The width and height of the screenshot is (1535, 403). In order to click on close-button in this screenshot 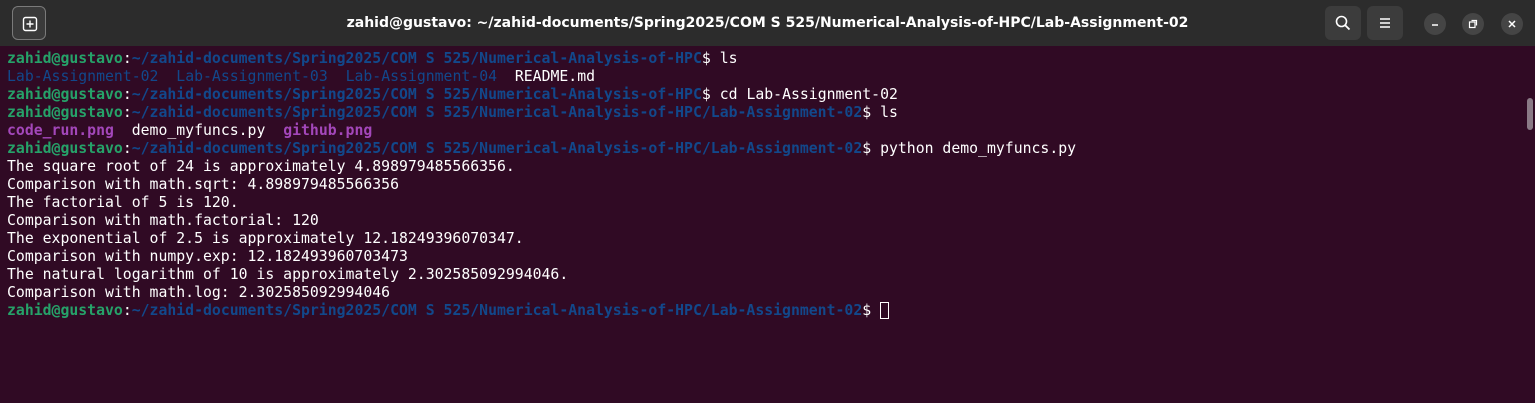, I will do `click(1512, 24)`.